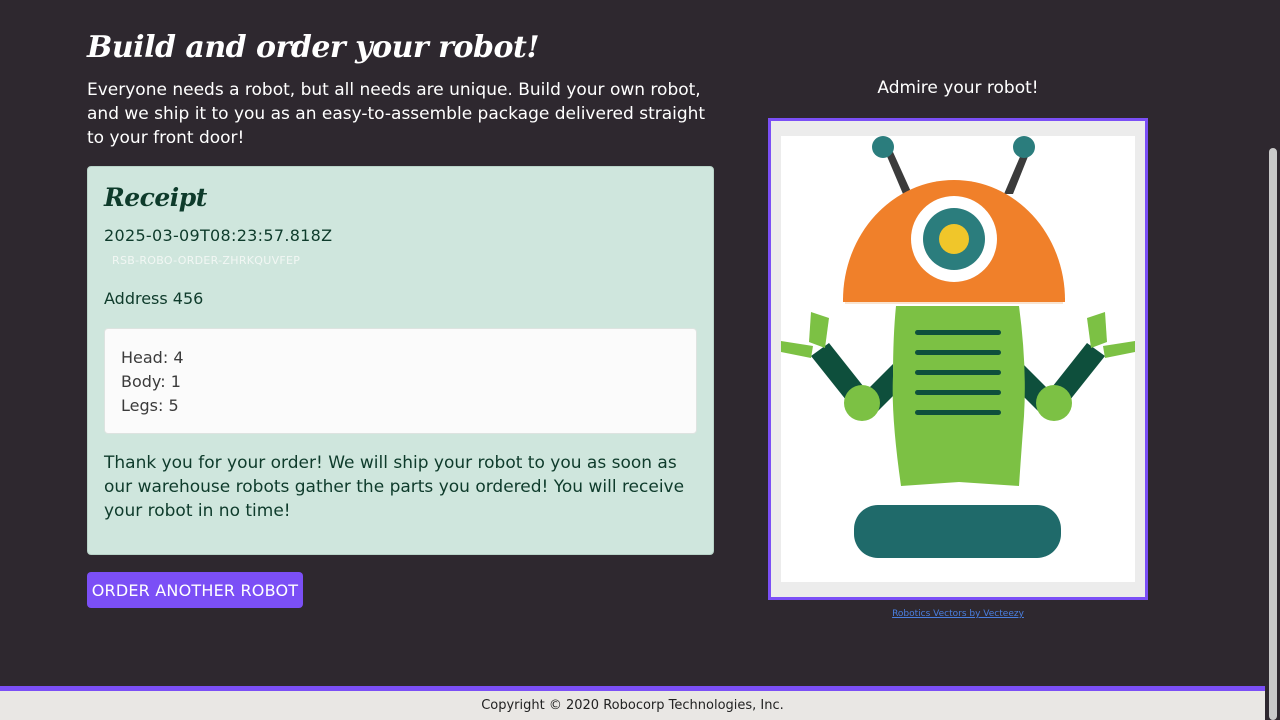  I want to click on robot-preview-label: Admire your robot!, so click(958, 88).